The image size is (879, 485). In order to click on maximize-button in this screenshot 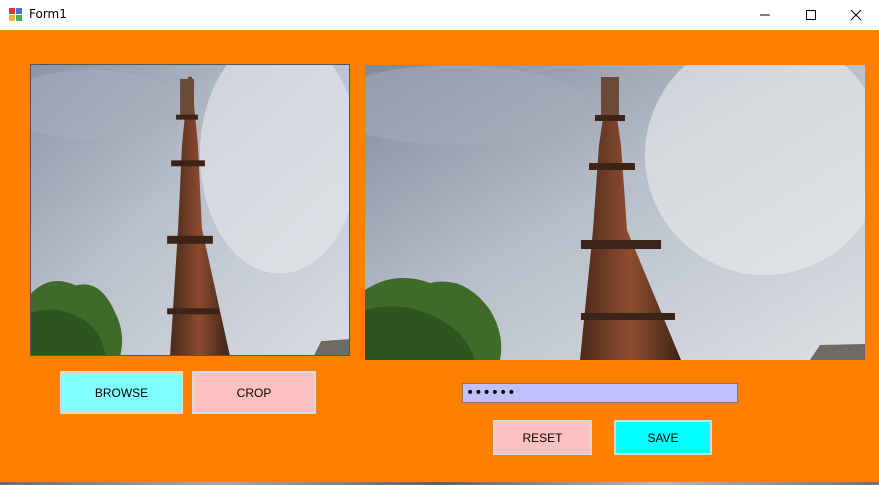, I will do `click(811, 15)`.